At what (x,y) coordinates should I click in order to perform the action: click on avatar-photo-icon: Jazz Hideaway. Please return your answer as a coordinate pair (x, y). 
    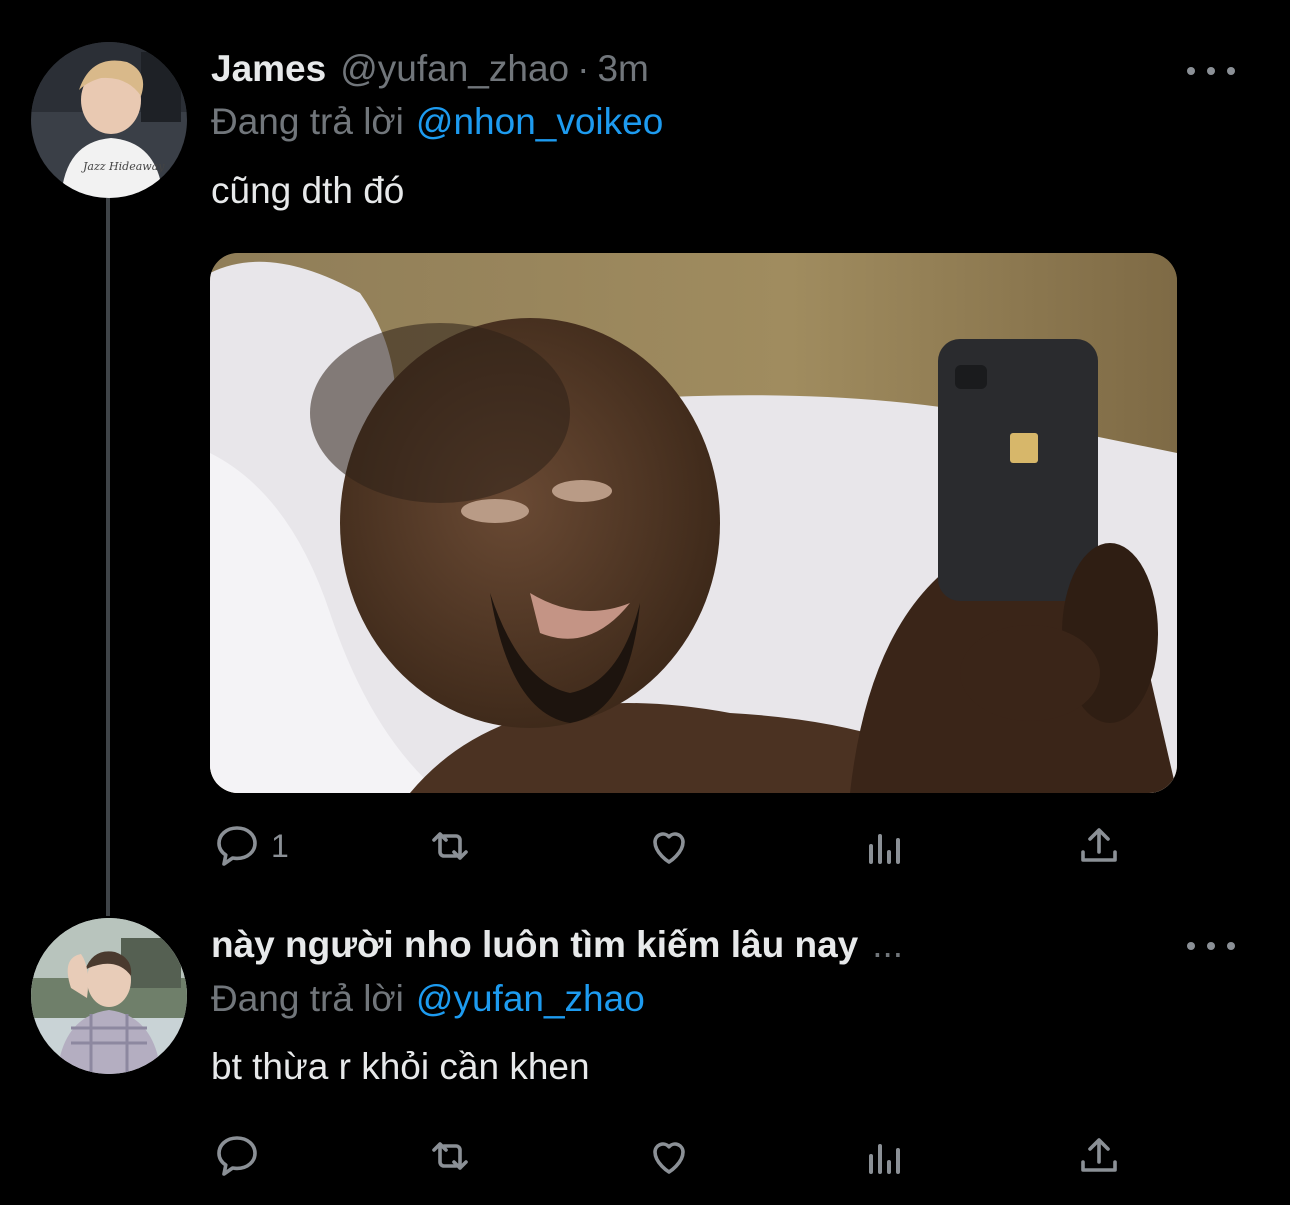
    Looking at the image, I should click on (109, 120).